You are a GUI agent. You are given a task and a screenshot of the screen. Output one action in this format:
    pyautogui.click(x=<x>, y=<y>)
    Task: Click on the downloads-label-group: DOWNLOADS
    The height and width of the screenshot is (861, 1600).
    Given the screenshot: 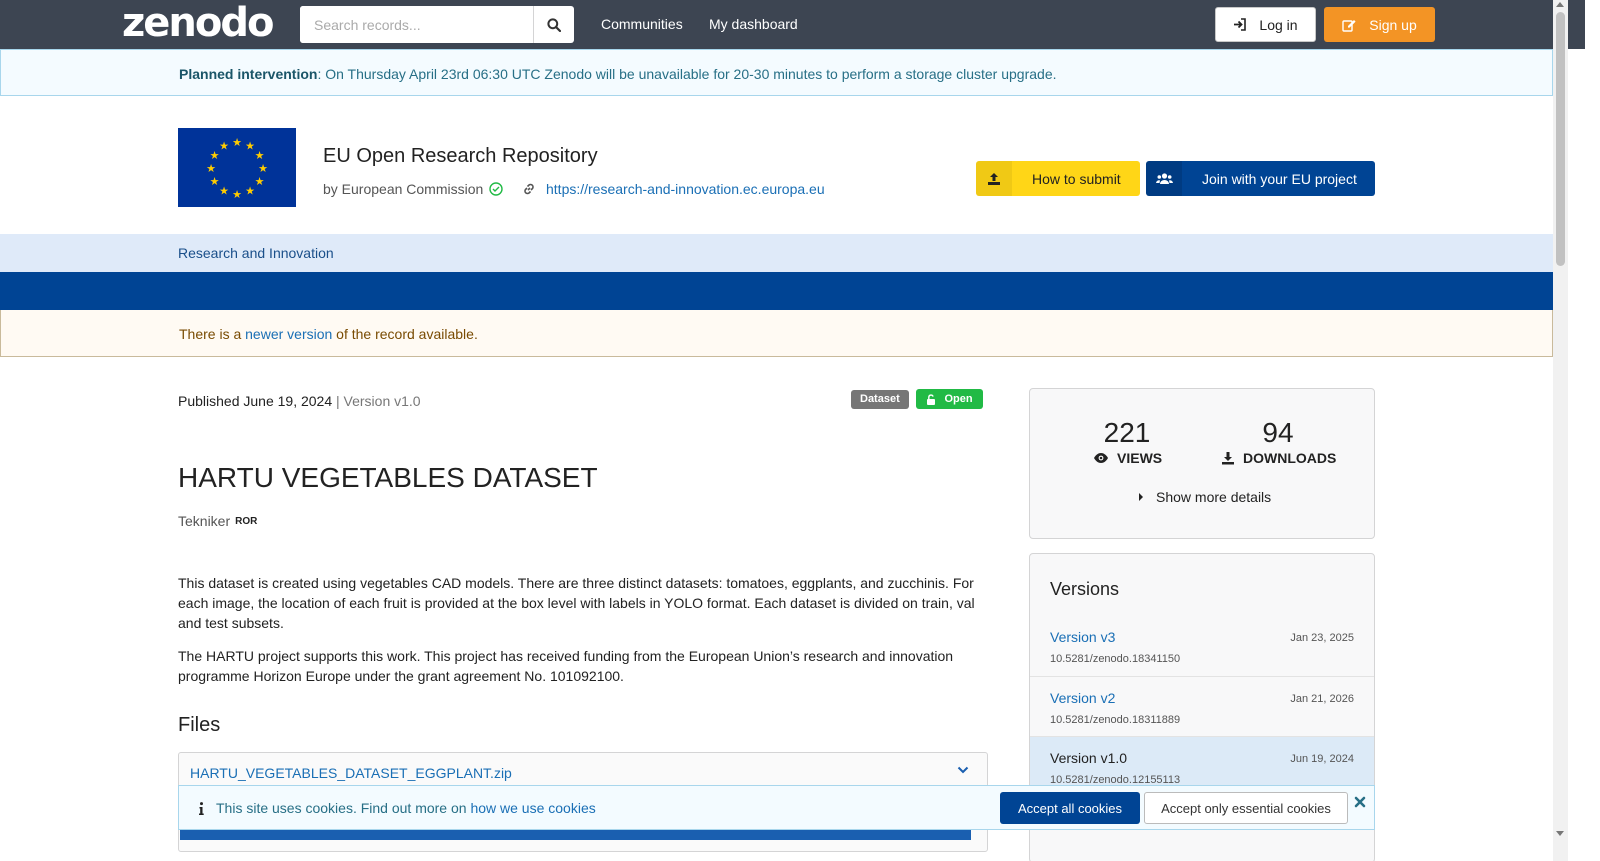 What is the action you would take?
    pyautogui.click(x=1278, y=458)
    